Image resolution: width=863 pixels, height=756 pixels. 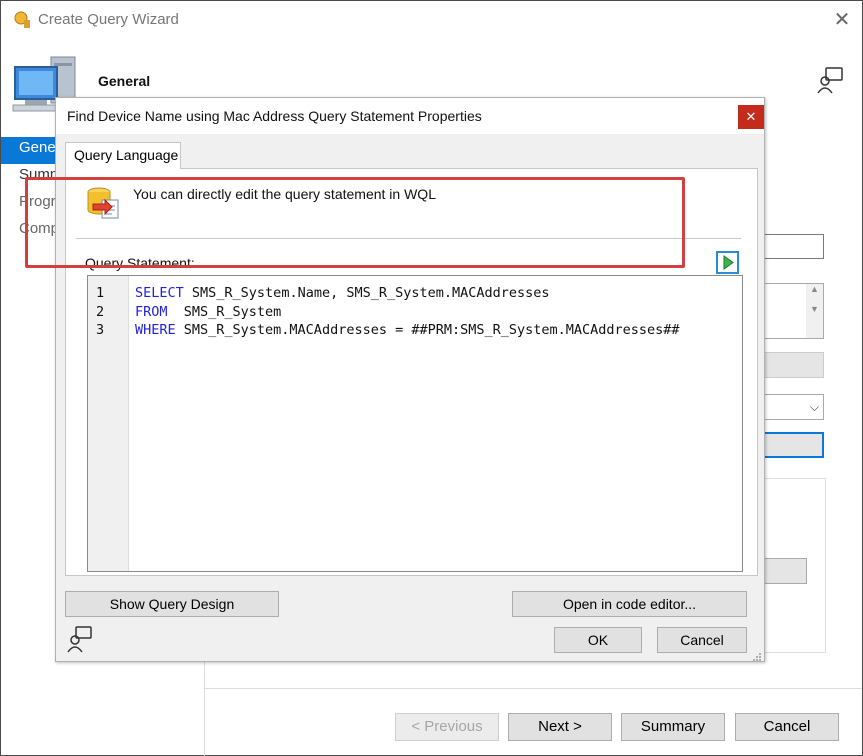 What do you see at coordinates (32, 177) in the screenshot?
I see `nav-item-summary: Summary` at bounding box center [32, 177].